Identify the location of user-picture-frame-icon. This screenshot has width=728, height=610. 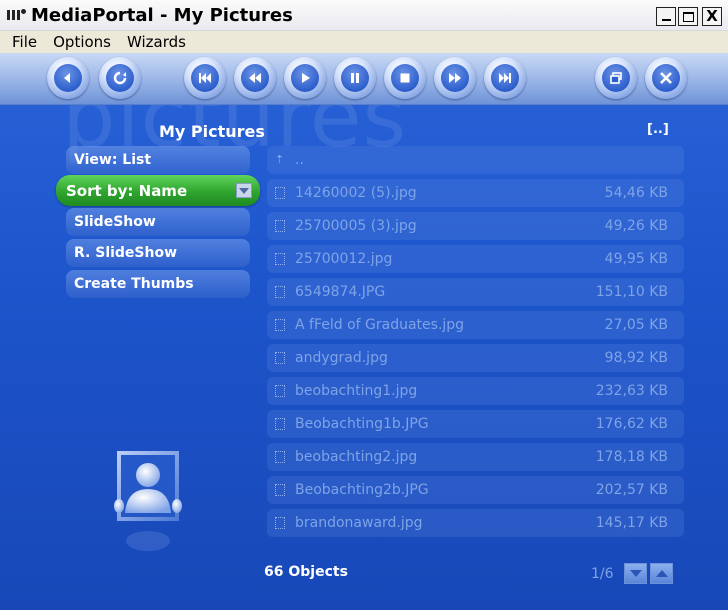
(148, 501).